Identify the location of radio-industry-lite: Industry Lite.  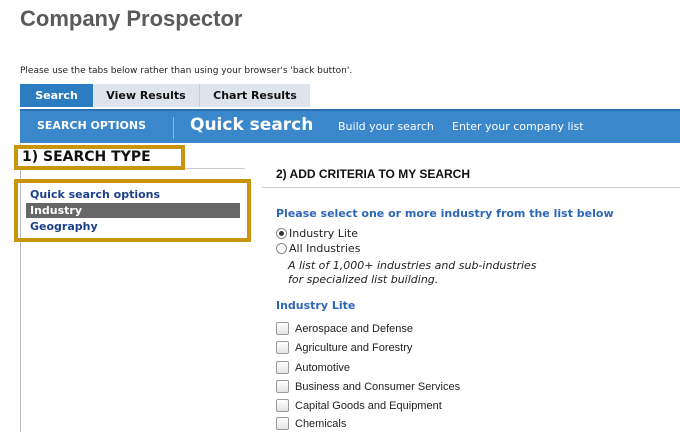
(317, 233).